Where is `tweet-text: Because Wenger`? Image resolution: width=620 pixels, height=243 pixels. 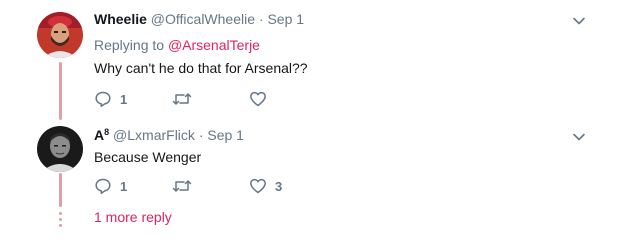
tweet-text: Because Wenger is located at coordinates (148, 157).